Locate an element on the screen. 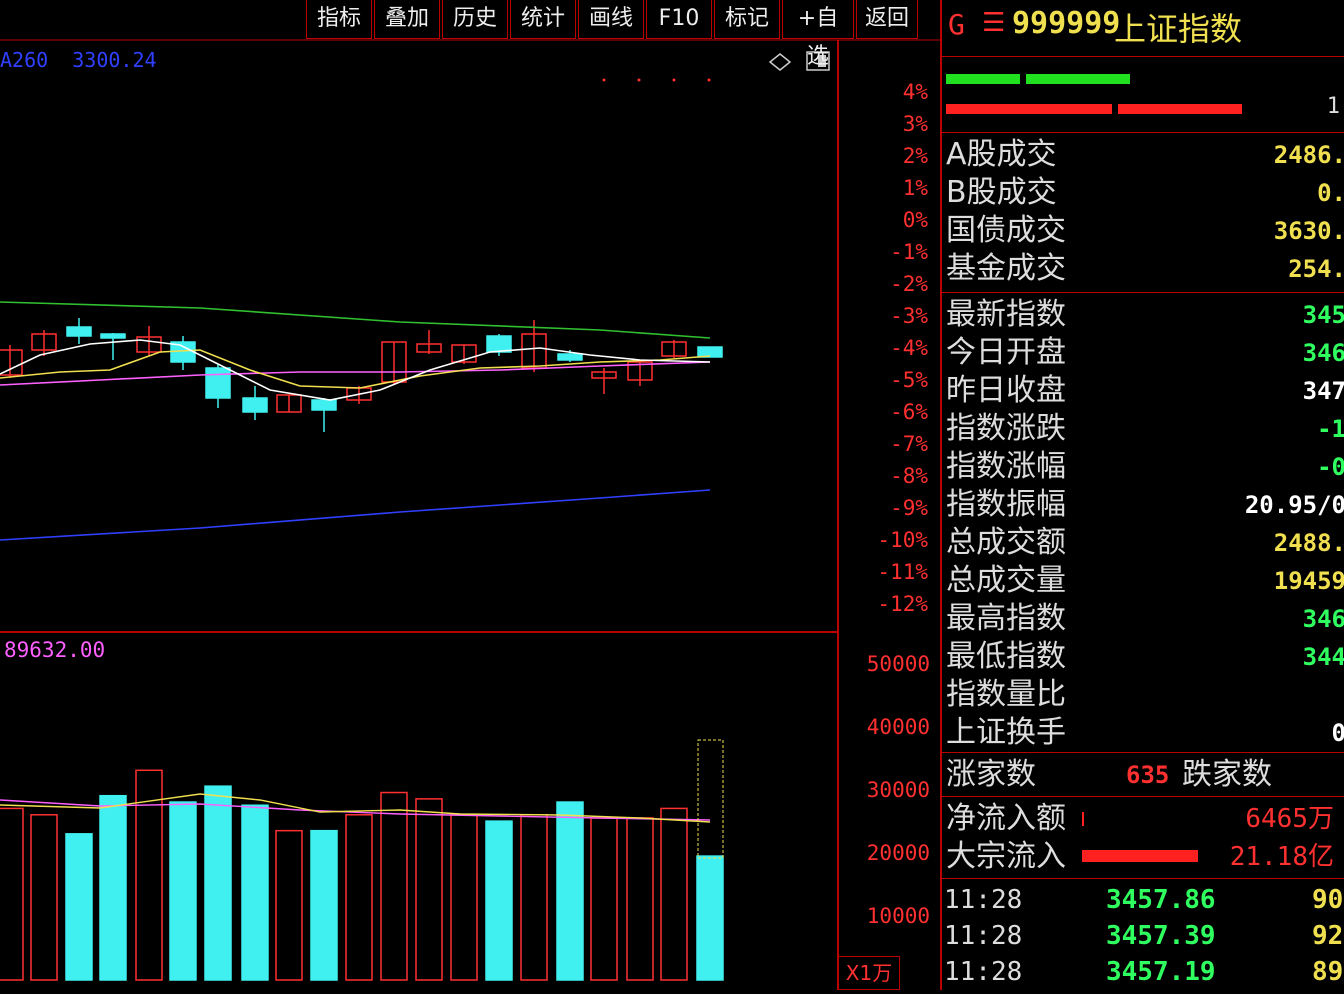  down-count-label: 跌家数 is located at coordinates (1227, 774).